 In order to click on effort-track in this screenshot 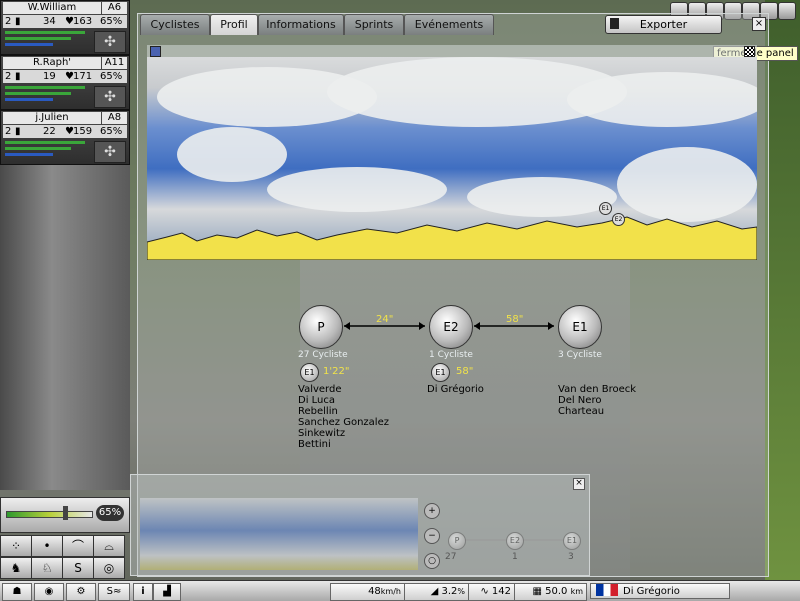, I will do `click(49, 514)`.